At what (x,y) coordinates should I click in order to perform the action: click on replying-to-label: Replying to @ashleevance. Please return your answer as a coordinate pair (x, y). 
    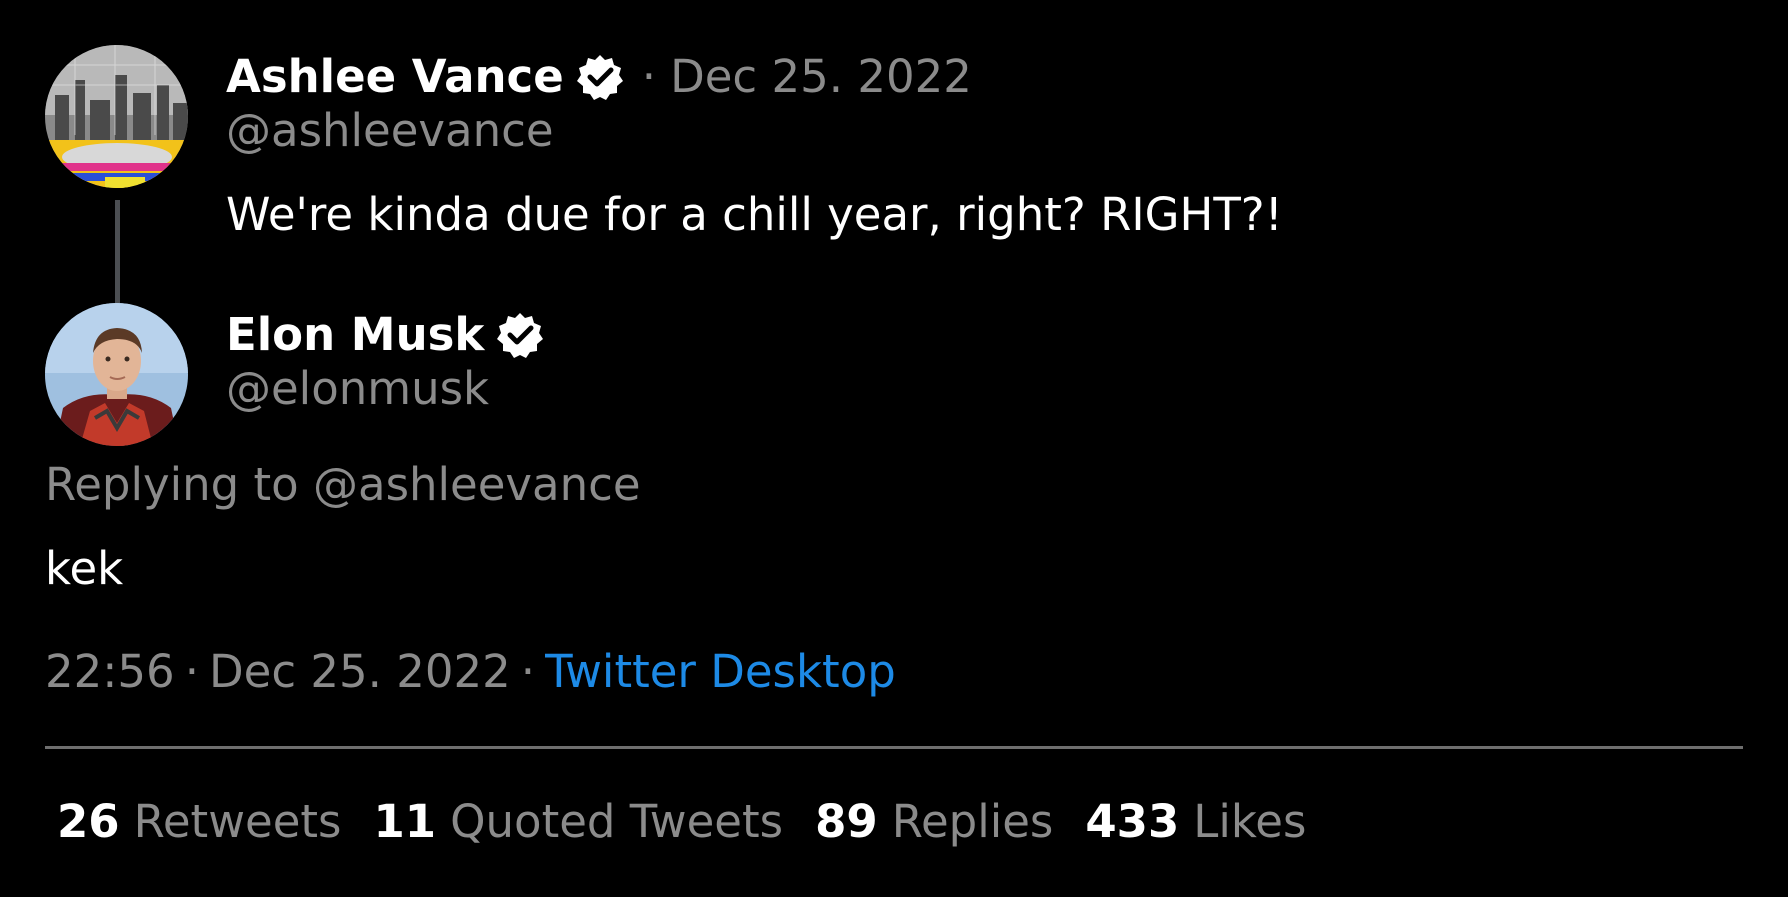
    Looking at the image, I should click on (343, 484).